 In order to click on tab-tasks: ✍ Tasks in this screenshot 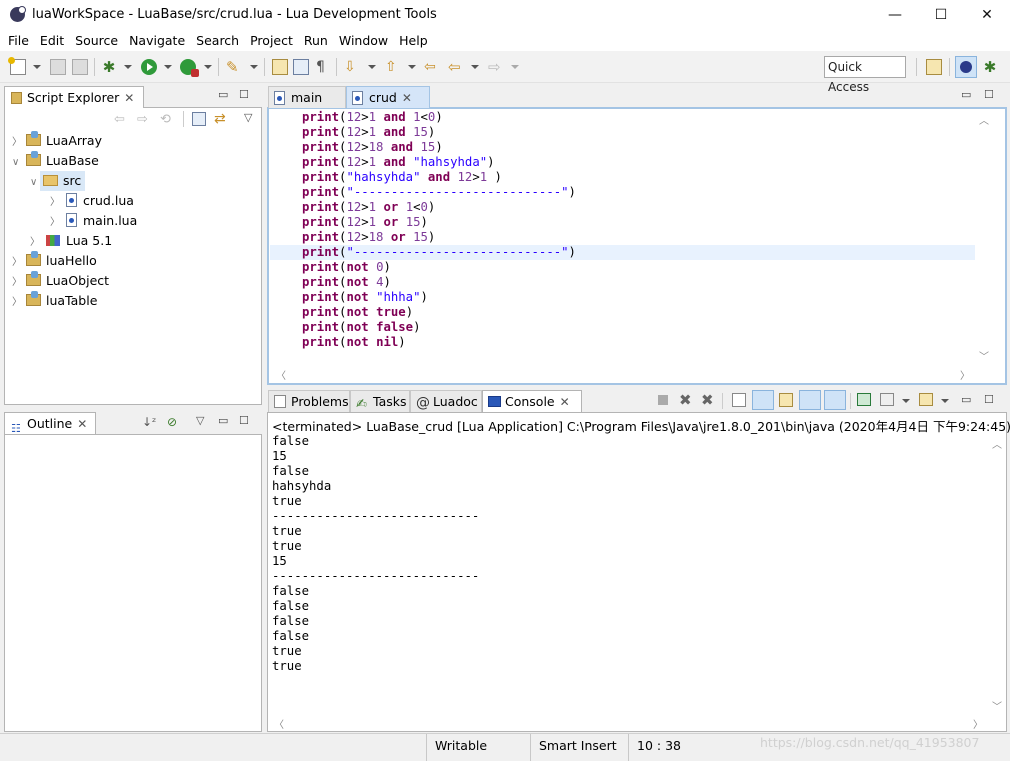, I will do `click(380, 401)`.